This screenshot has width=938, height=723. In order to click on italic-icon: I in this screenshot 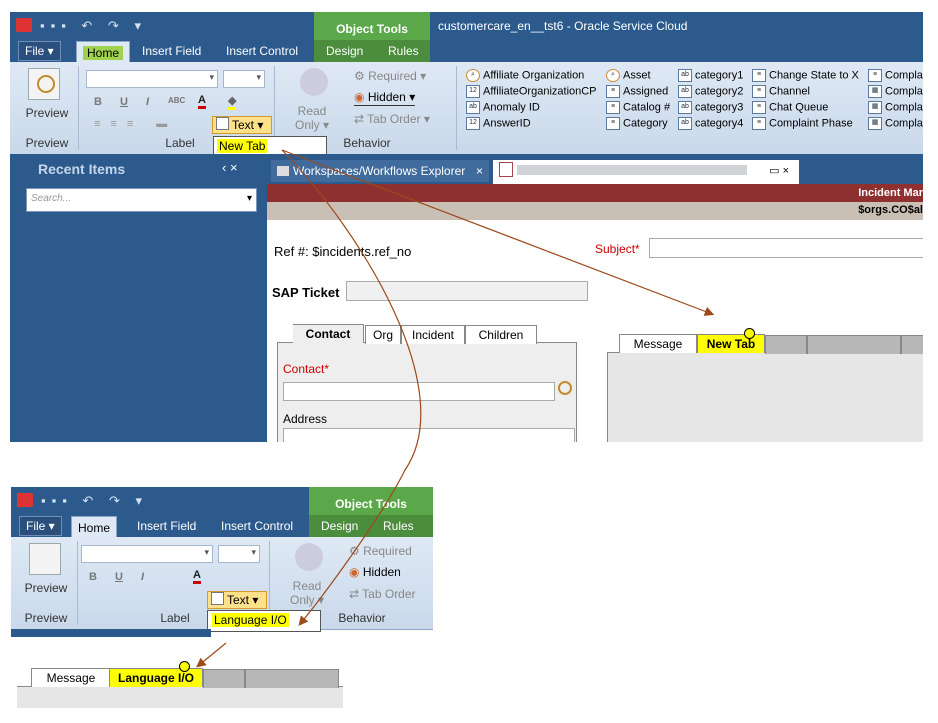, I will do `click(147, 102)`.